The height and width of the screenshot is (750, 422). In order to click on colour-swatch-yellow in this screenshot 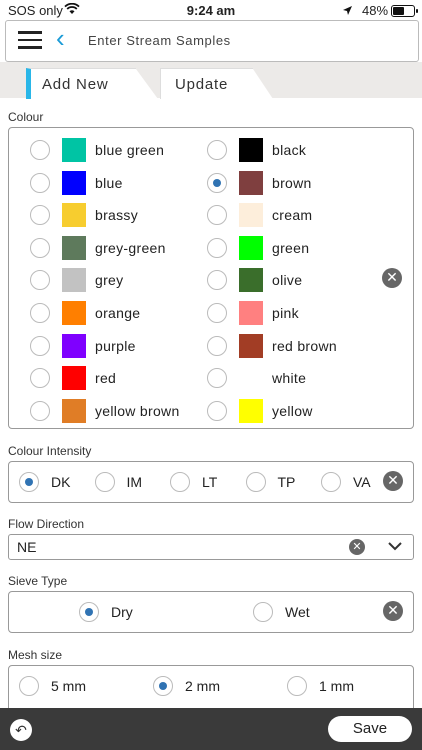, I will do `click(251, 410)`.